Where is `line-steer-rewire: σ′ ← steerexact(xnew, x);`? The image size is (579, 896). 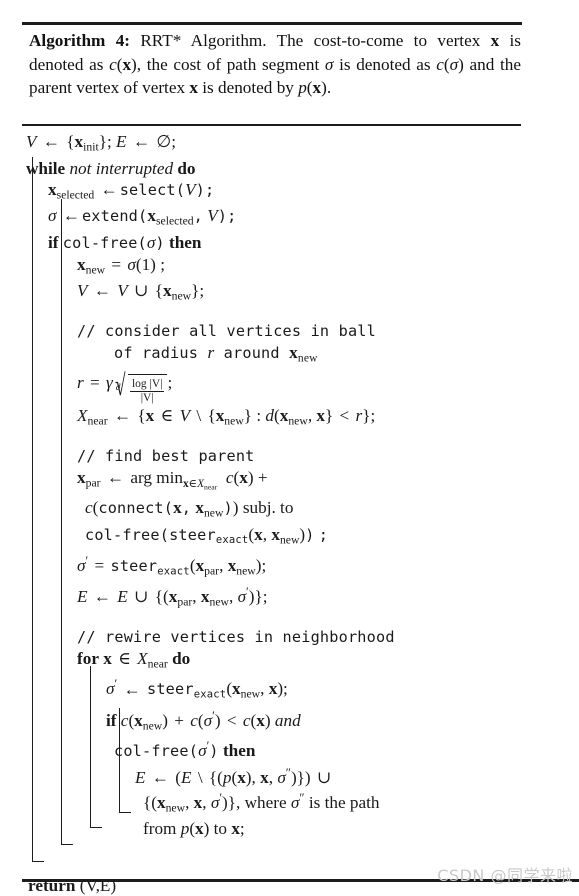
line-steer-rewire: σ′ ← steerexact(xnew, x); is located at coordinates (197, 689).